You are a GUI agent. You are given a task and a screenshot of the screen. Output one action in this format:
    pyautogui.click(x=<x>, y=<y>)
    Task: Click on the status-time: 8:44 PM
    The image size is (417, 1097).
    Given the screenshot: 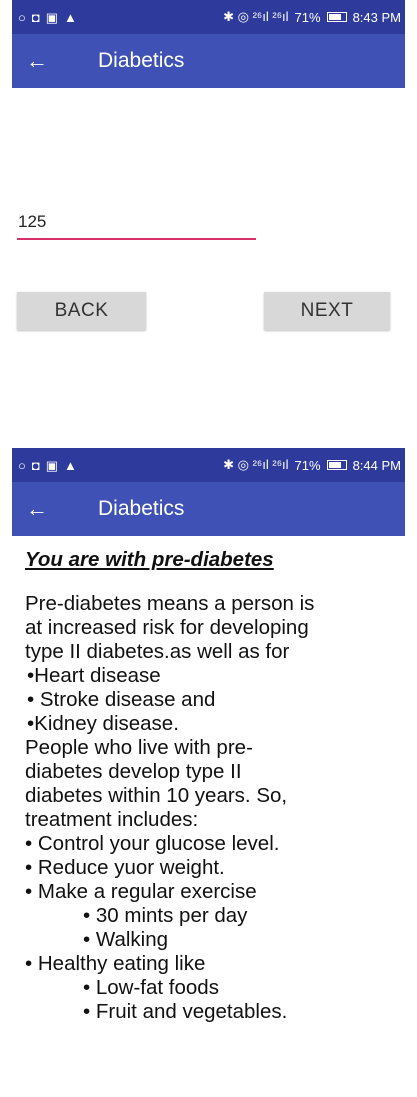 What is the action you would take?
    pyautogui.click(x=376, y=465)
    